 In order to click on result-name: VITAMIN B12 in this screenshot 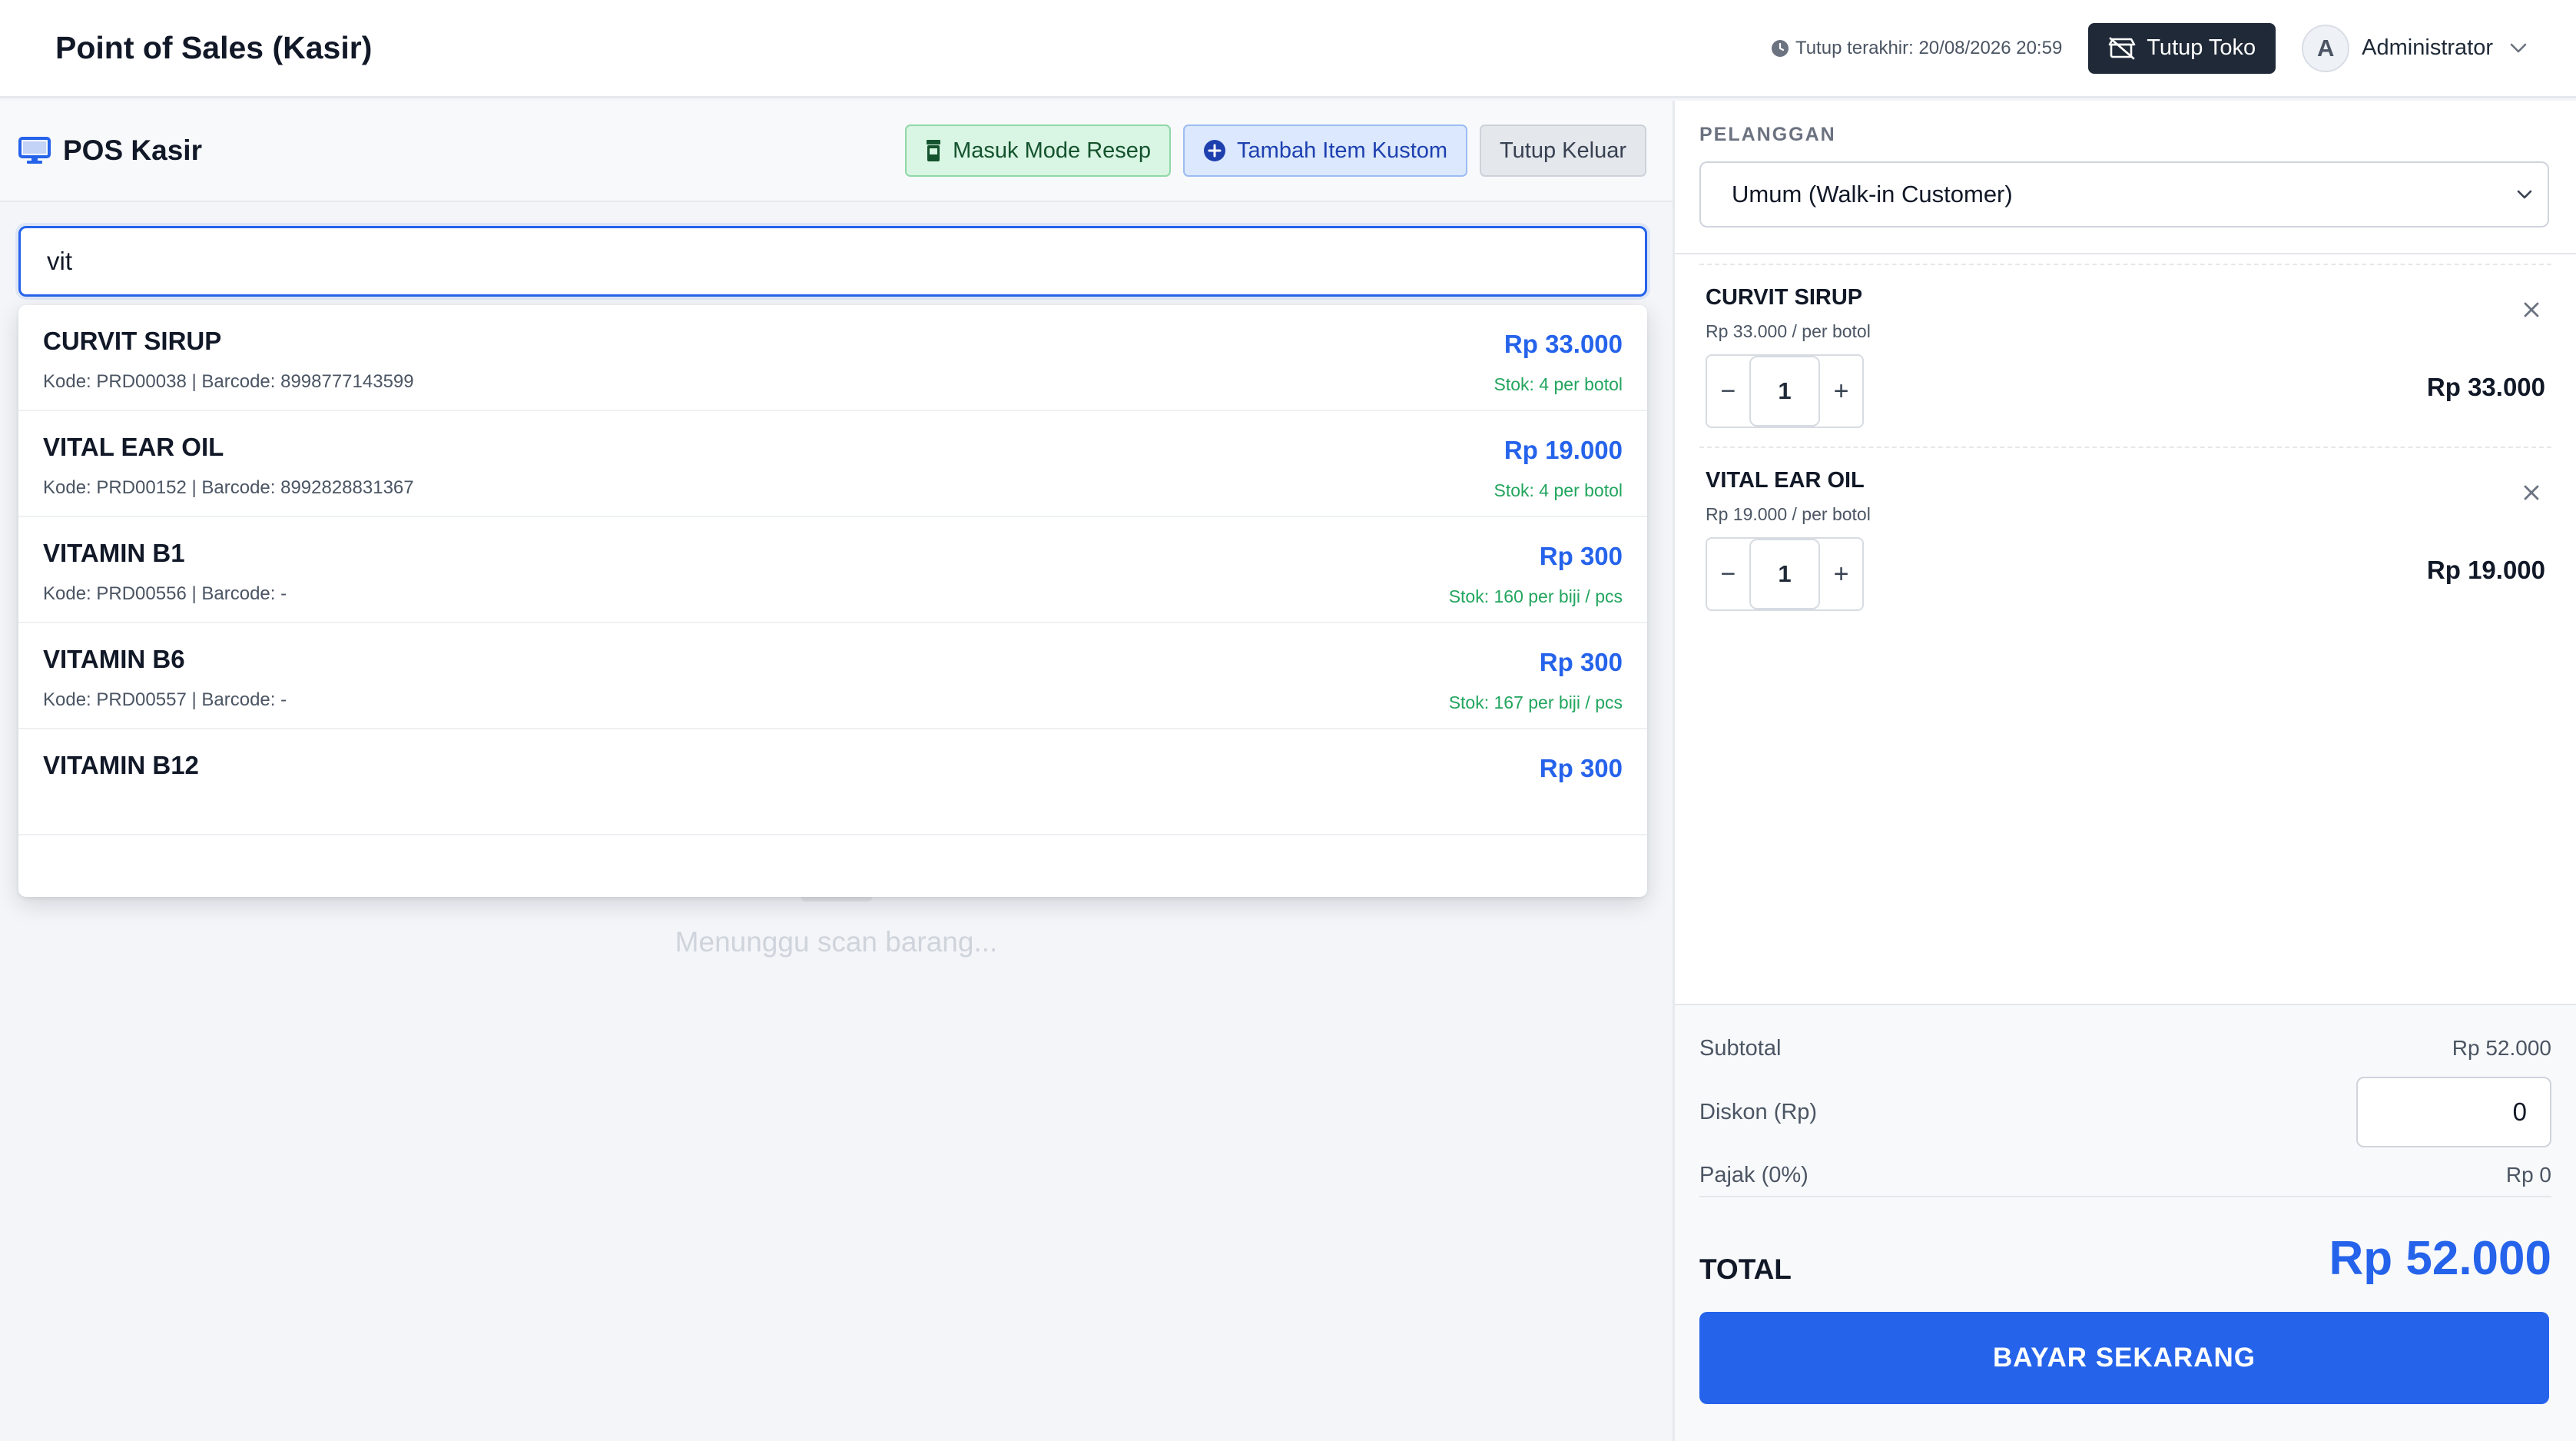, I will do `click(121, 765)`.